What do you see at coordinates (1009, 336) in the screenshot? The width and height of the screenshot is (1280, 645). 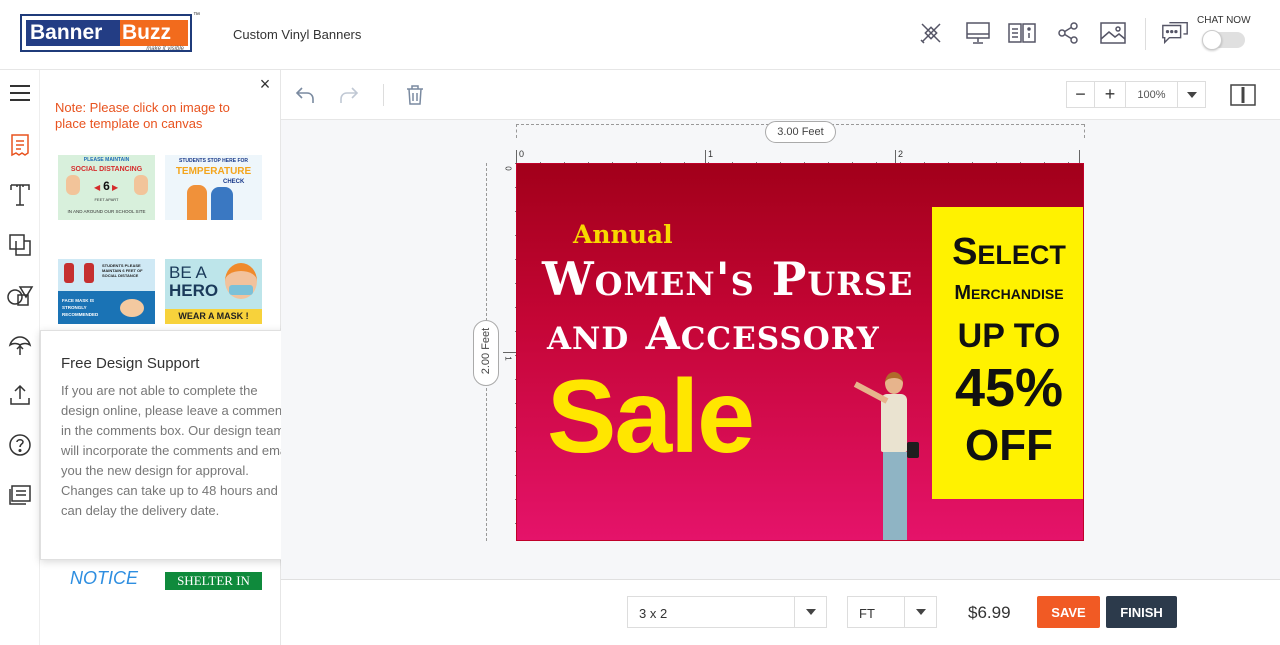 I see `discount-upto-text: UP TO` at bounding box center [1009, 336].